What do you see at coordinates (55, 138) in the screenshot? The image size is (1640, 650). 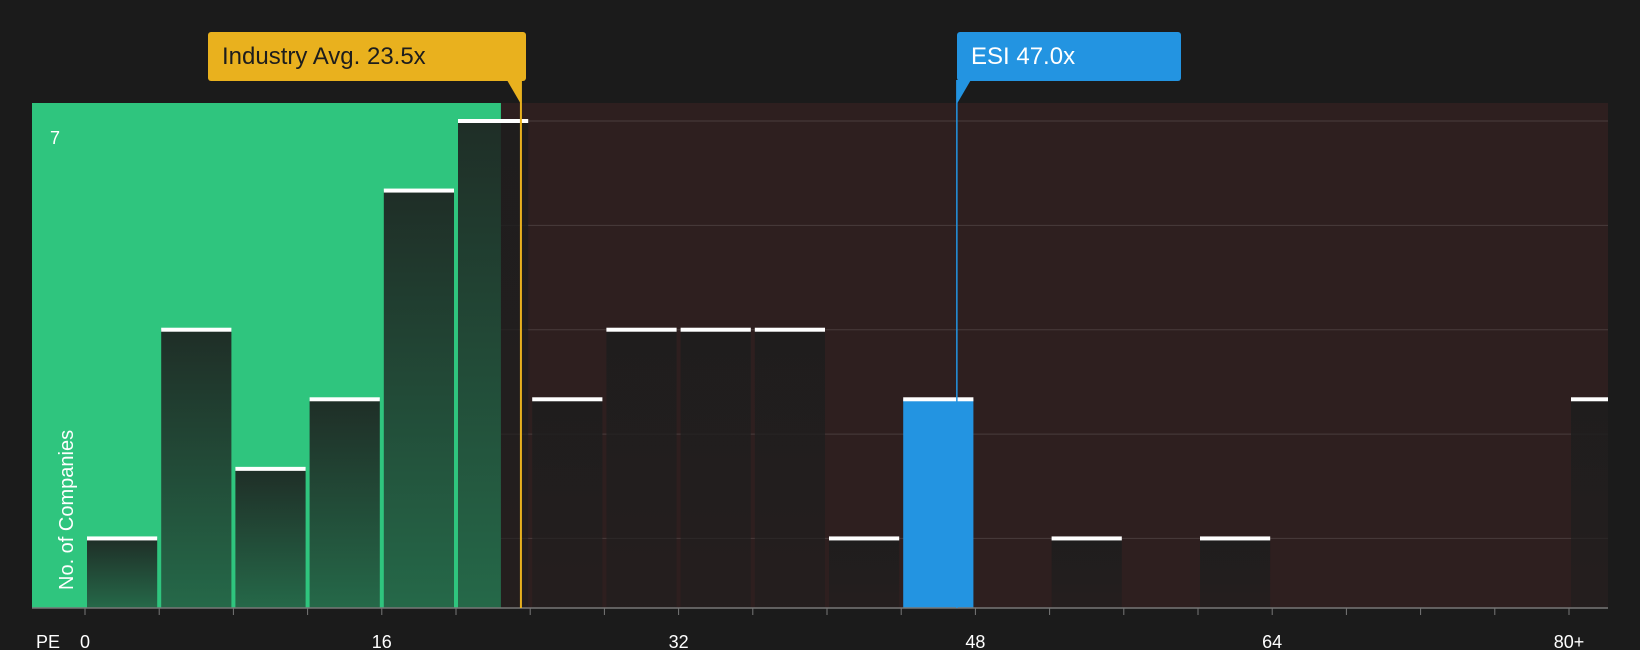 I see `y-max-label: 7` at bounding box center [55, 138].